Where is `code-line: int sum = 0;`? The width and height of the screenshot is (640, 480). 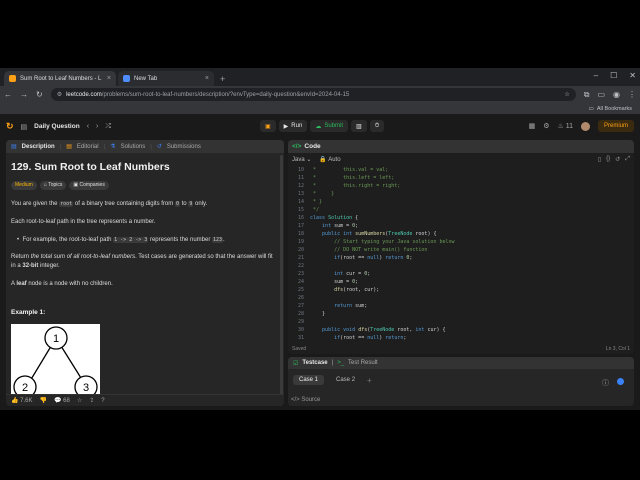
code-line: int sum = 0; is located at coordinates (334, 226).